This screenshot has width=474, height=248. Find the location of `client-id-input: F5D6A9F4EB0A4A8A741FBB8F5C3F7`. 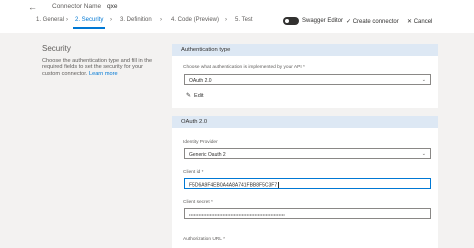

client-id-input: F5D6A9F4EB0A4A8A741FBB8F5C3F7 is located at coordinates (307, 183).